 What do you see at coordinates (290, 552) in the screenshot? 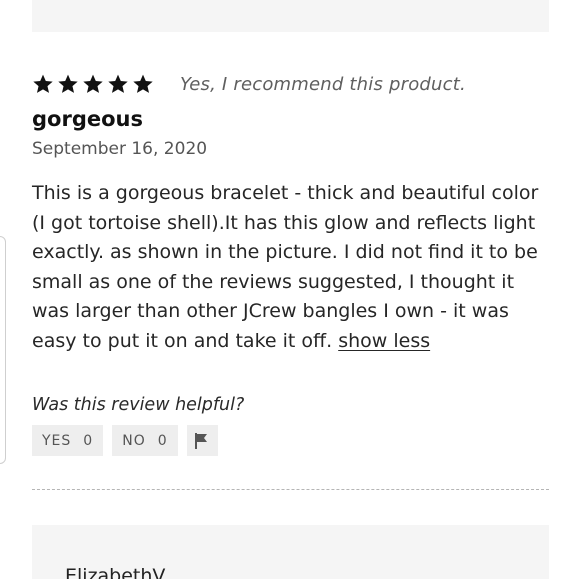
I see `next-review-card: ElizabethV` at bounding box center [290, 552].